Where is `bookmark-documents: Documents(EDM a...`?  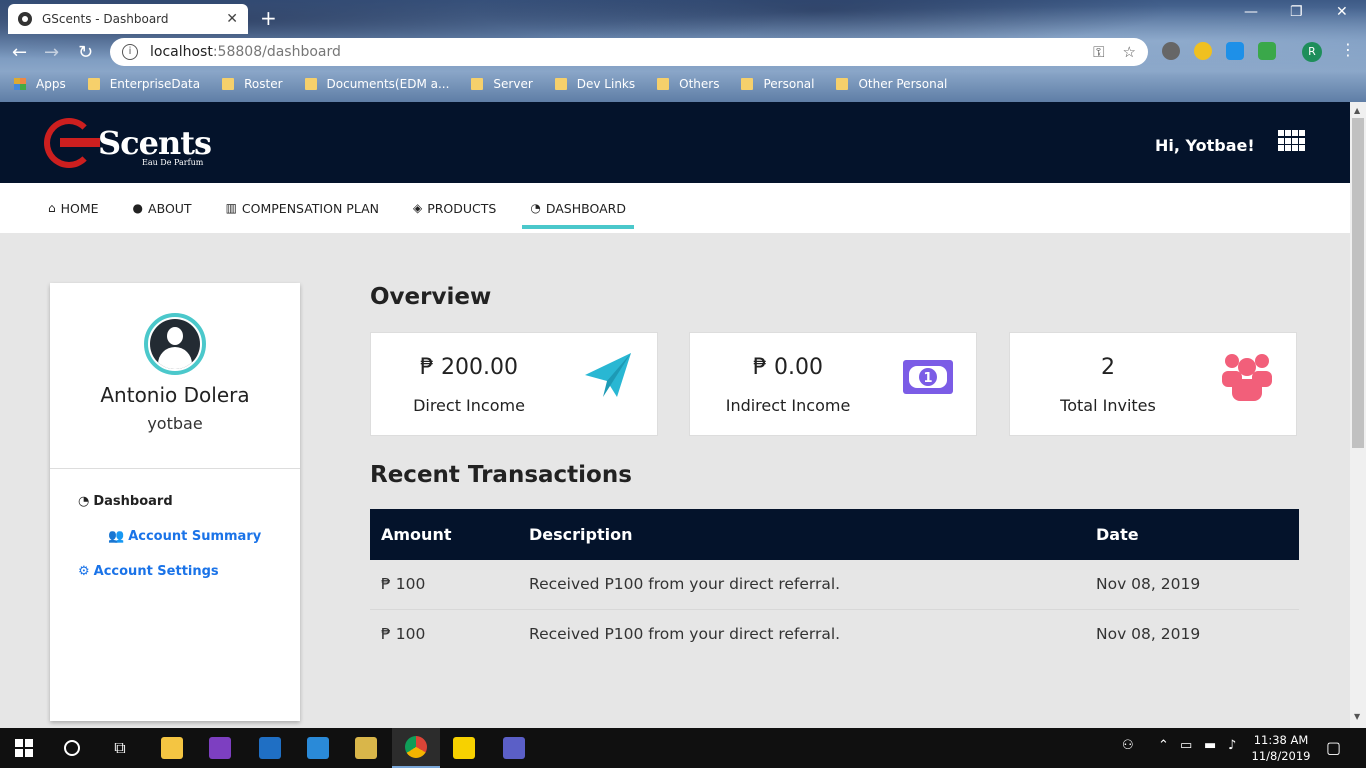
bookmark-documents: Documents(EDM a... is located at coordinates (376, 84).